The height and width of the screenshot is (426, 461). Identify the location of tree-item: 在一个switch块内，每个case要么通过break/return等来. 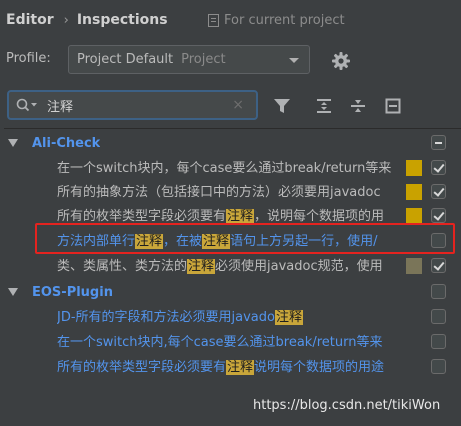
(232, 168).